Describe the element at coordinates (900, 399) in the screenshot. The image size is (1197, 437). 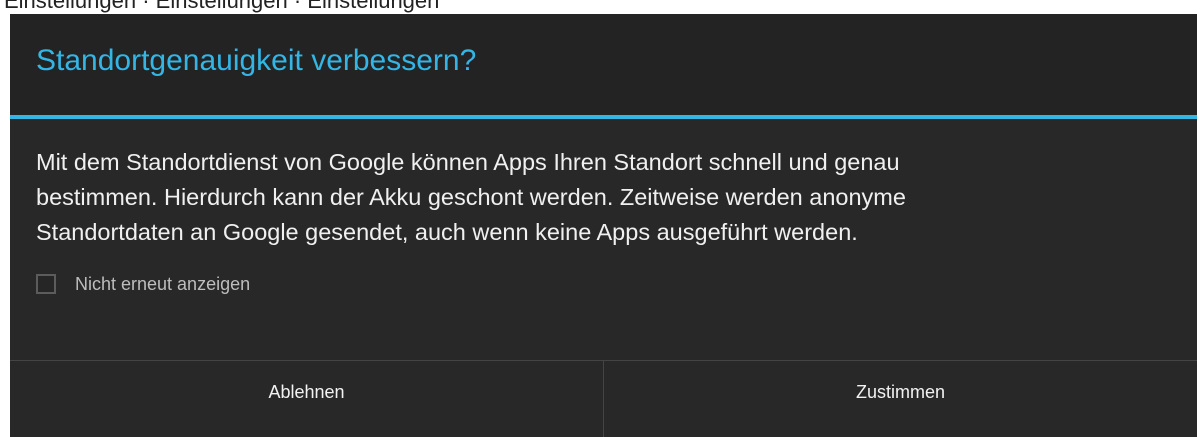
I see `accept-button: Zustimmen` at that location.